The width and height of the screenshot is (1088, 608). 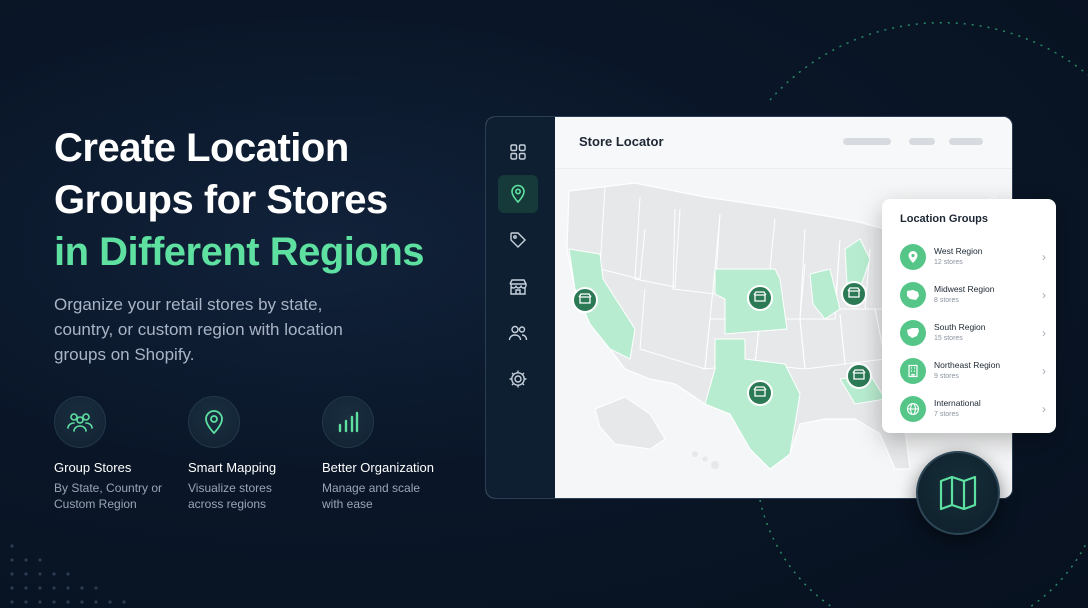 I want to click on location-group-row: International 7 stores ›, so click(x=973, y=409).